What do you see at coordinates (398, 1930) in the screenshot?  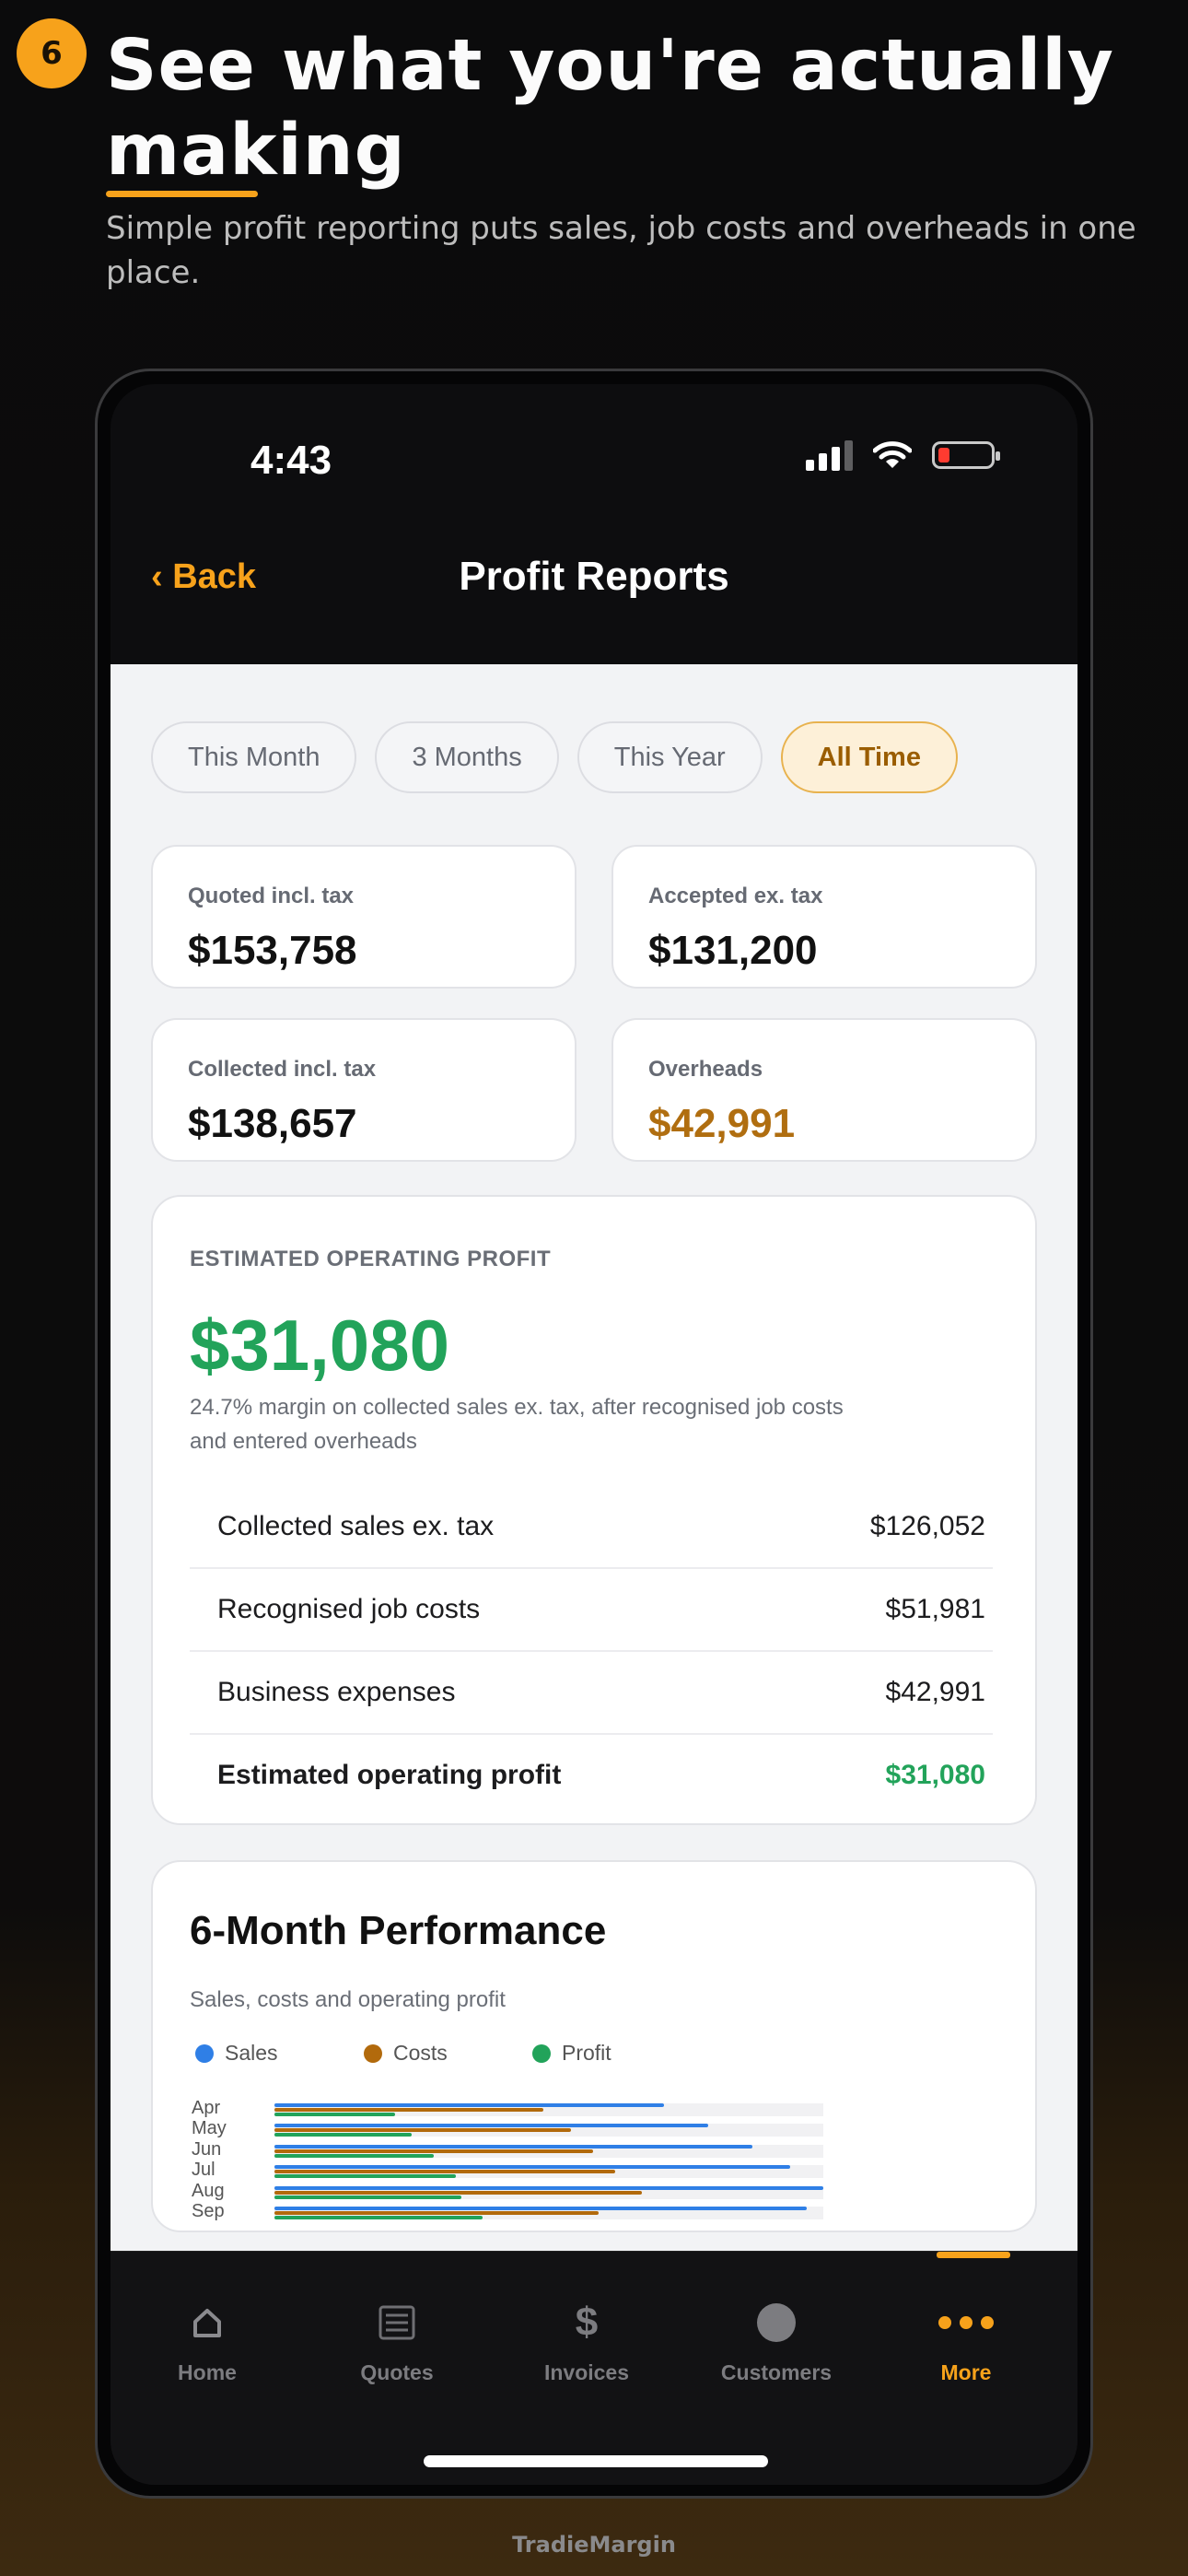 I see `performance-title: 6-Month Performance` at bounding box center [398, 1930].